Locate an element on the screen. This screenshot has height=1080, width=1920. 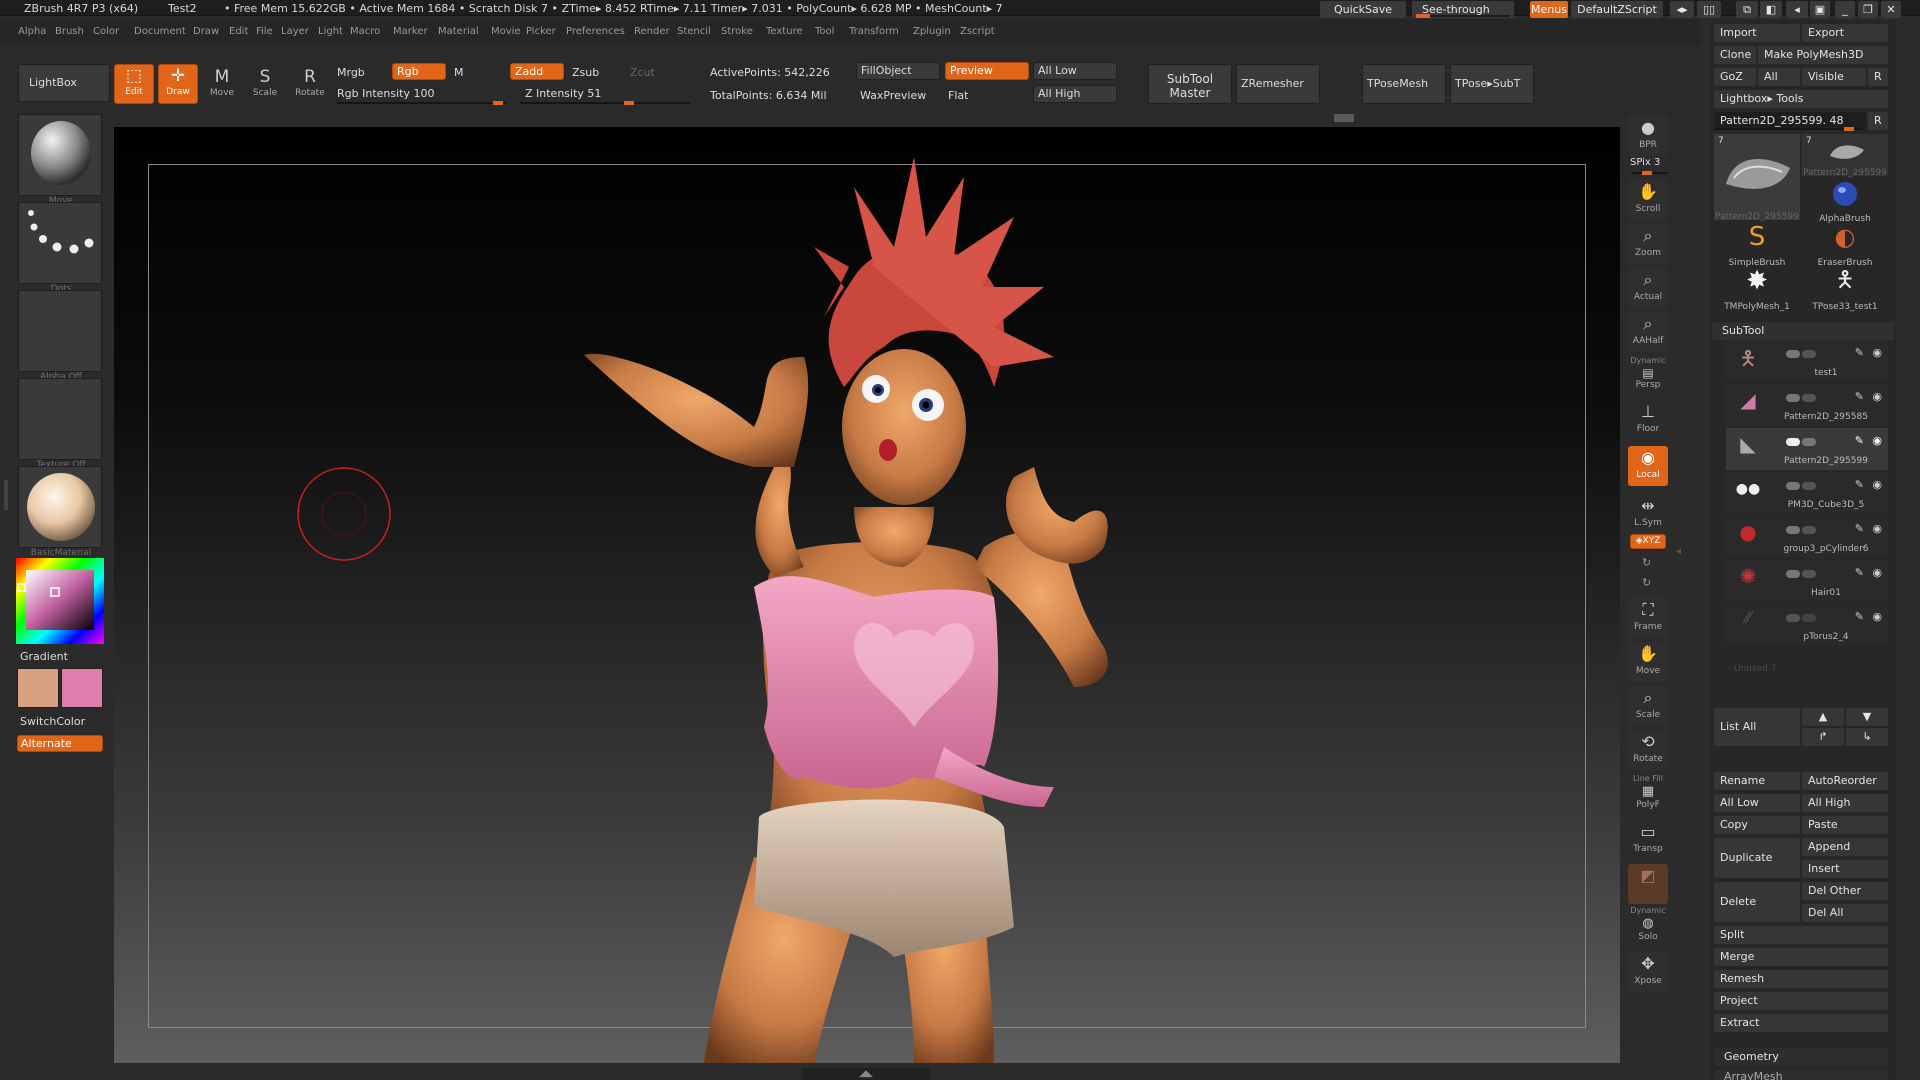
subtool-header: SubTool is located at coordinates (1803, 331).